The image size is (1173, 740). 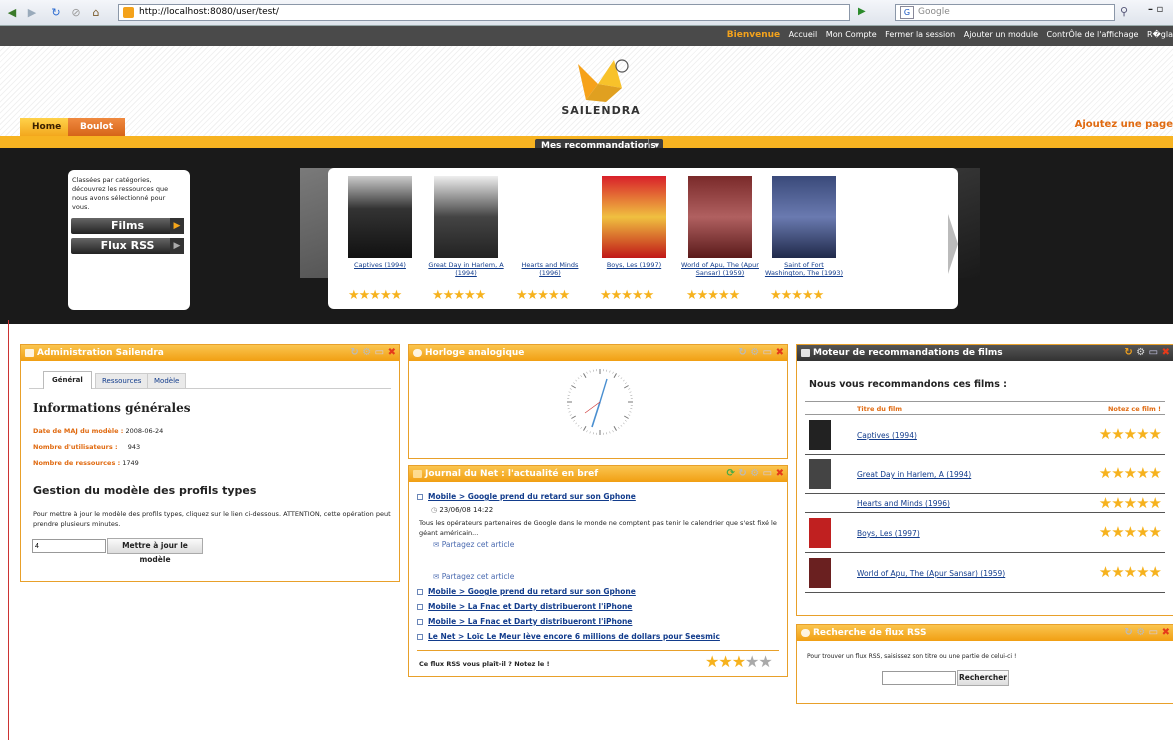 I want to click on film-link: Captives (1994), so click(x=887, y=435).